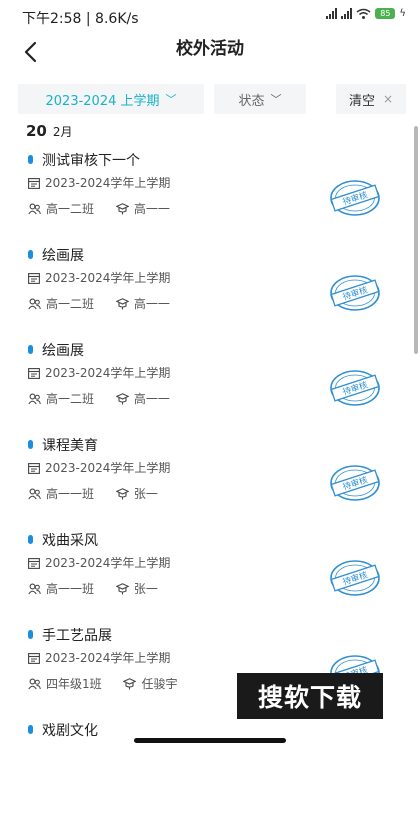 This screenshot has height=816, width=420. Describe the element at coordinates (77, 636) in the screenshot. I see `activity-title: 手工艺品展` at that location.